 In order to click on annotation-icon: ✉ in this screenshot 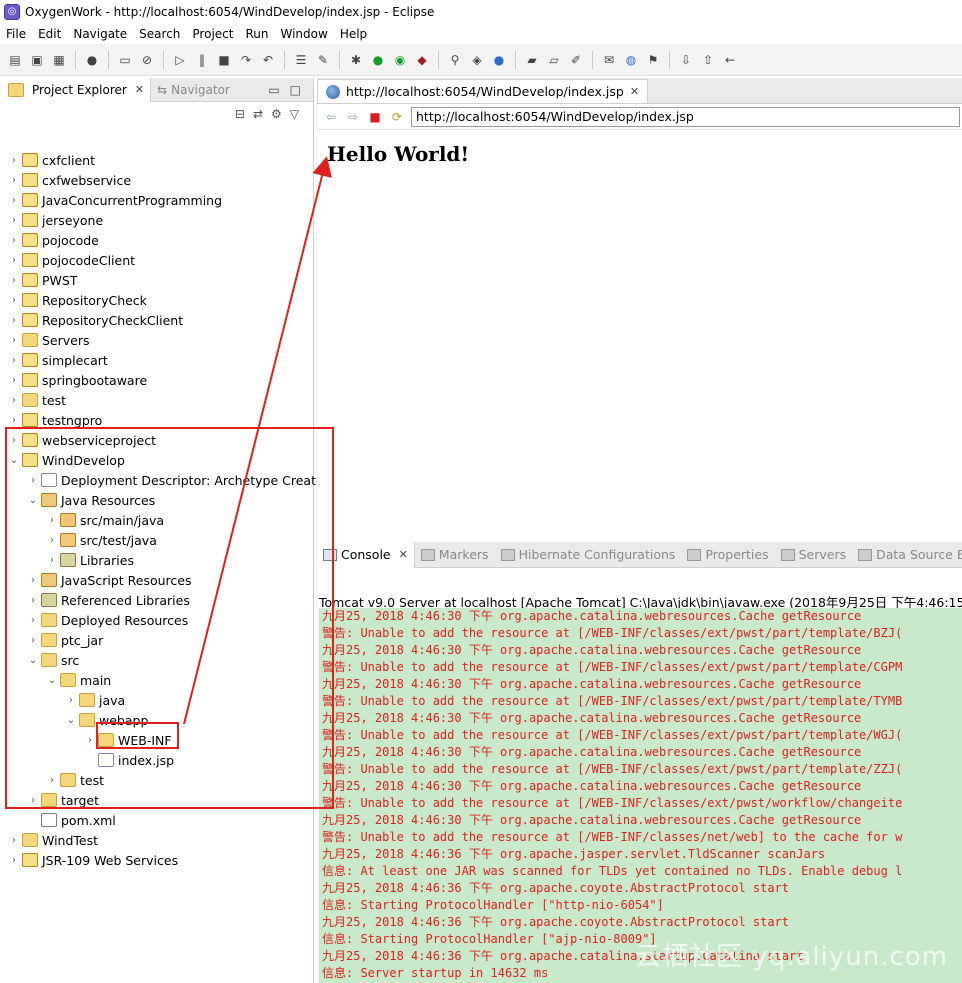, I will do `click(609, 60)`.